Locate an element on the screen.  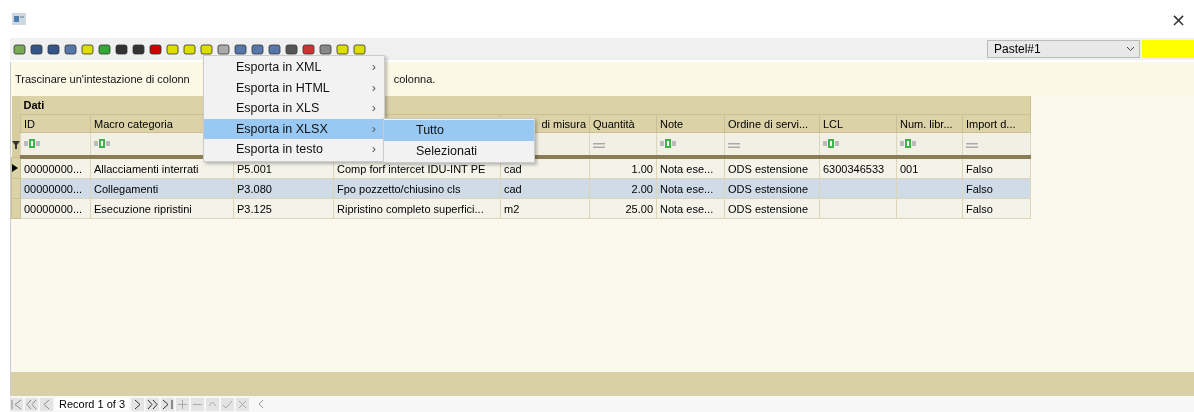
column-header: LCL is located at coordinates (858, 123).